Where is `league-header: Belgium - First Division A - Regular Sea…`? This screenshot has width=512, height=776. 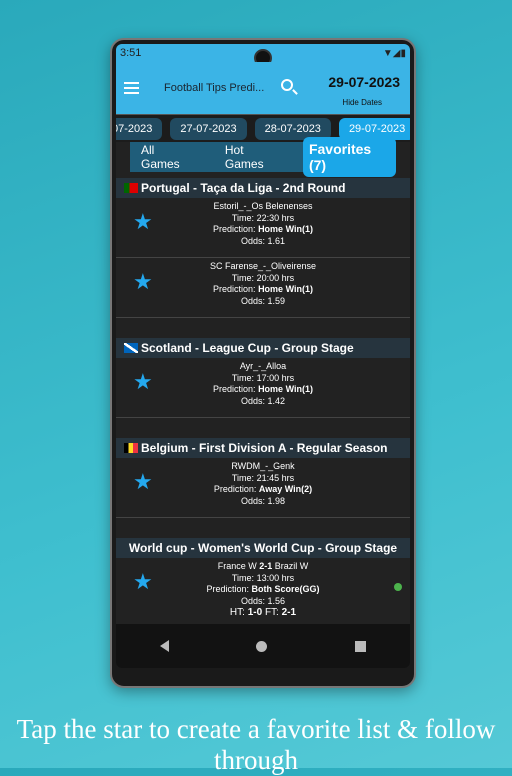
league-header: Belgium - First Division A - Regular Sea… is located at coordinates (263, 448).